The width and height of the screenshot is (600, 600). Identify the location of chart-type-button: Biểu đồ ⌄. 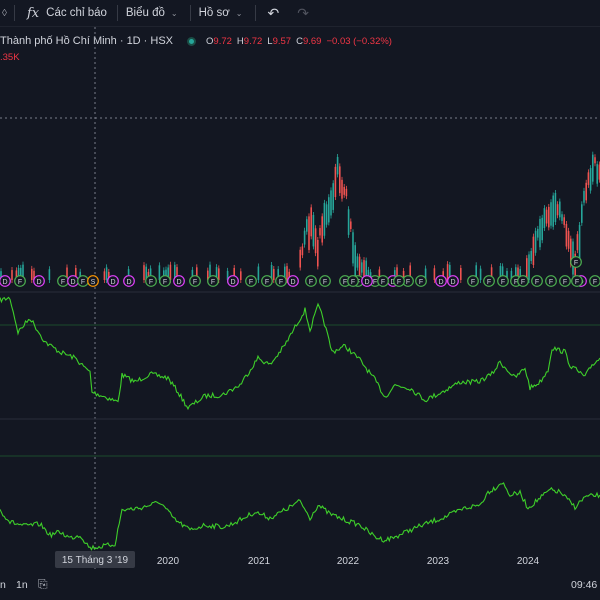
(152, 13).